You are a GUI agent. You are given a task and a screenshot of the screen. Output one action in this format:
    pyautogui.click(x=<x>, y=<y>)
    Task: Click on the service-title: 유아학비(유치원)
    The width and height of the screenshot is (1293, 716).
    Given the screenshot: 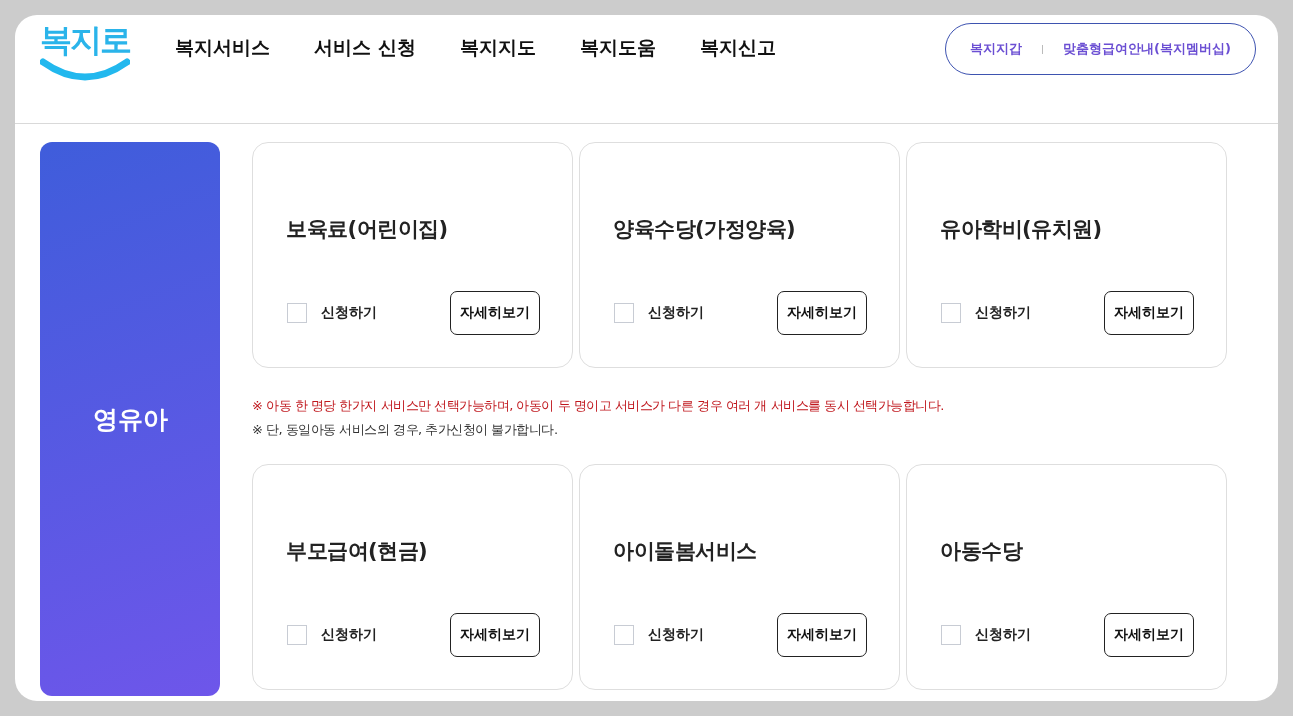 What is the action you would take?
    pyautogui.click(x=1021, y=229)
    